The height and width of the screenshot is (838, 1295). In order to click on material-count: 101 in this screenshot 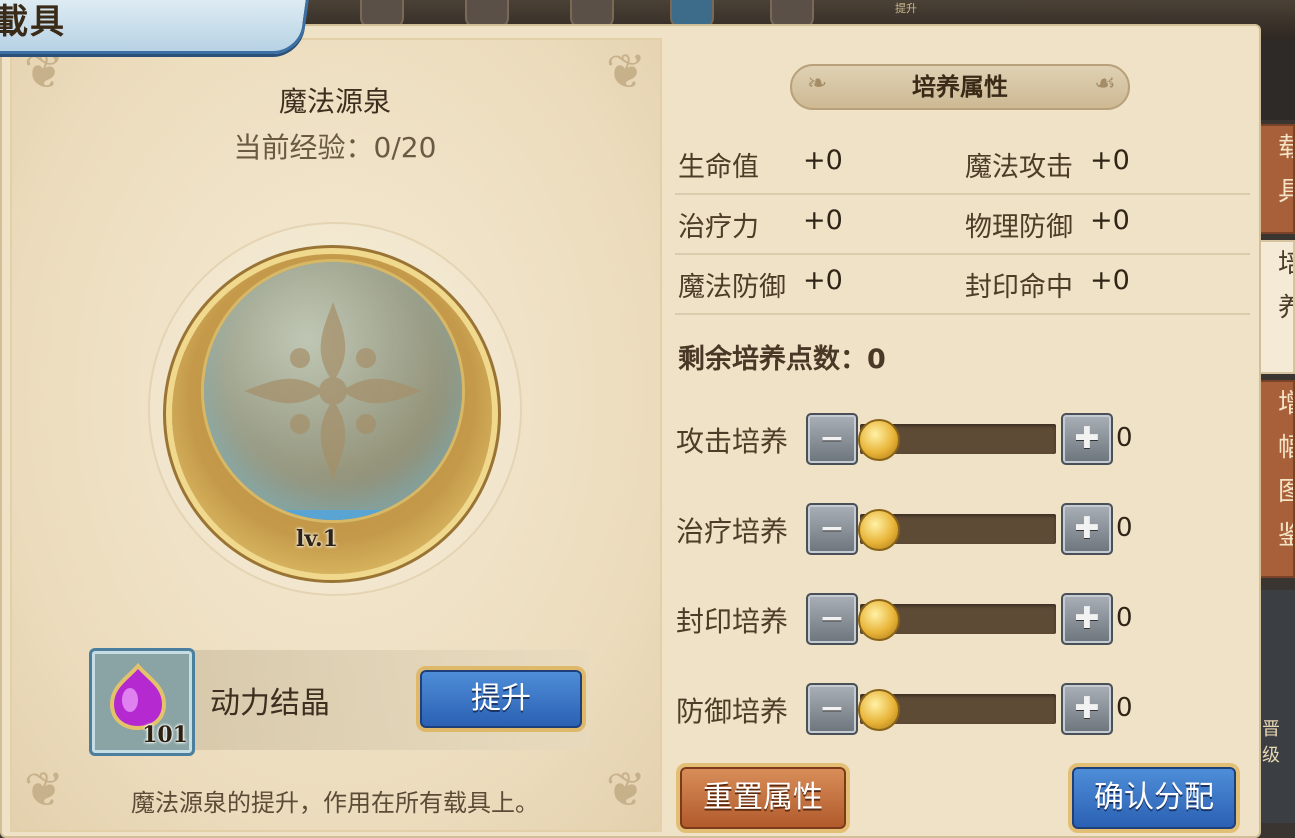, I will do `click(165, 735)`.